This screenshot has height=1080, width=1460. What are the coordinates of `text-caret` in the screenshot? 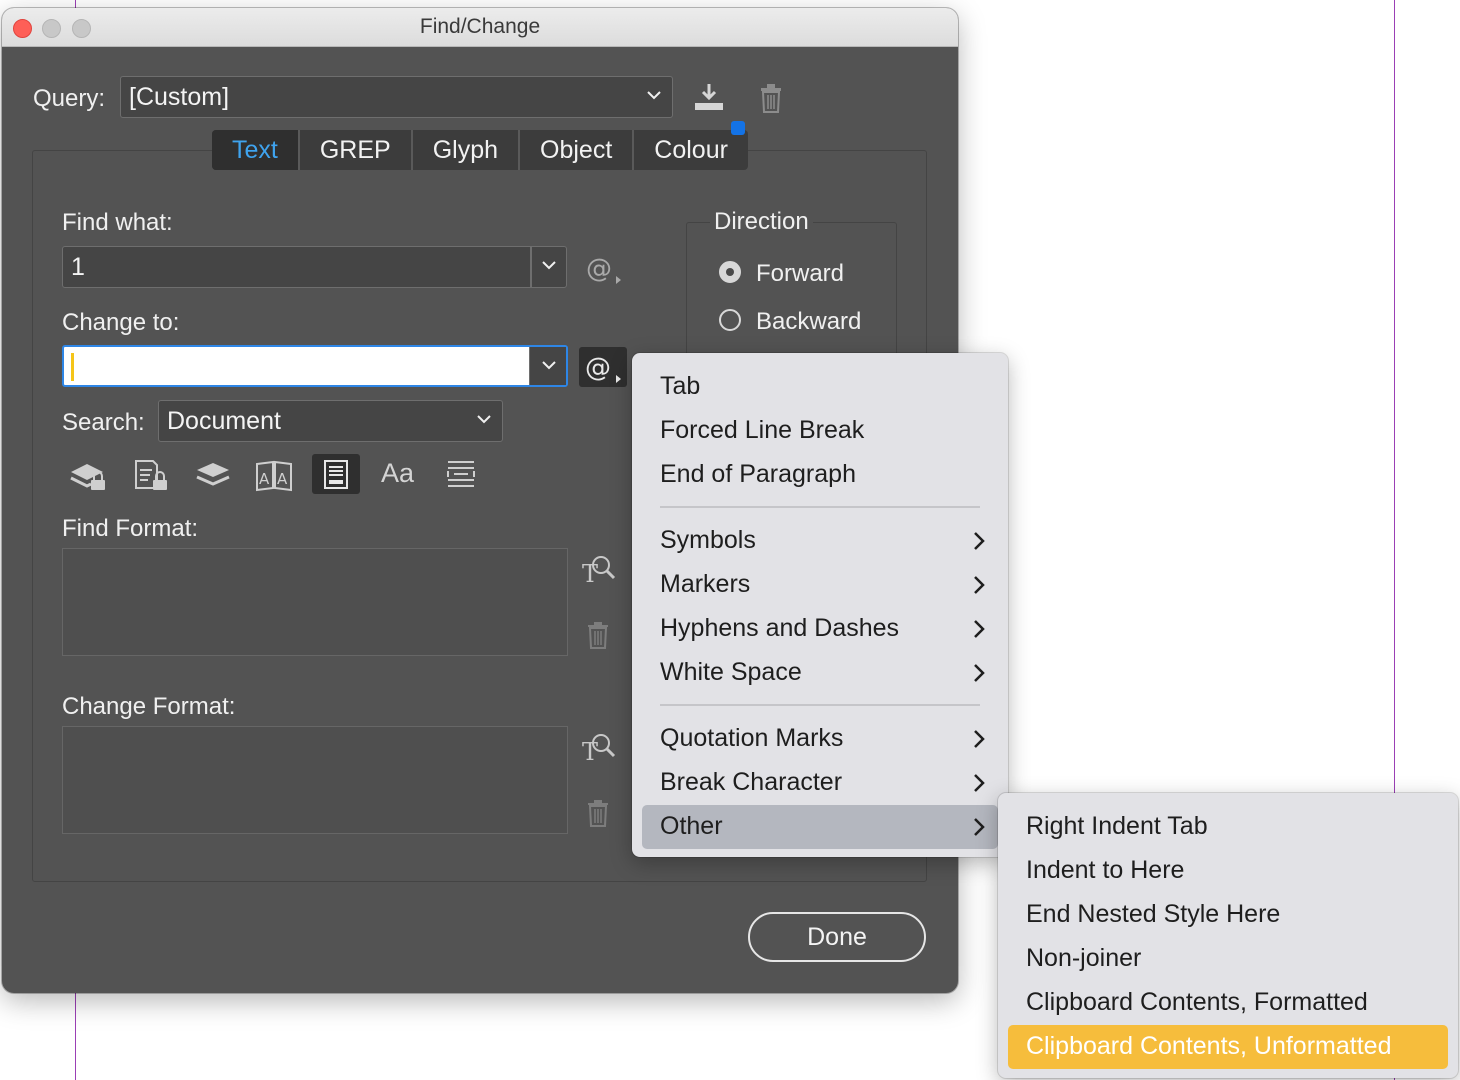 It's located at (72, 367).